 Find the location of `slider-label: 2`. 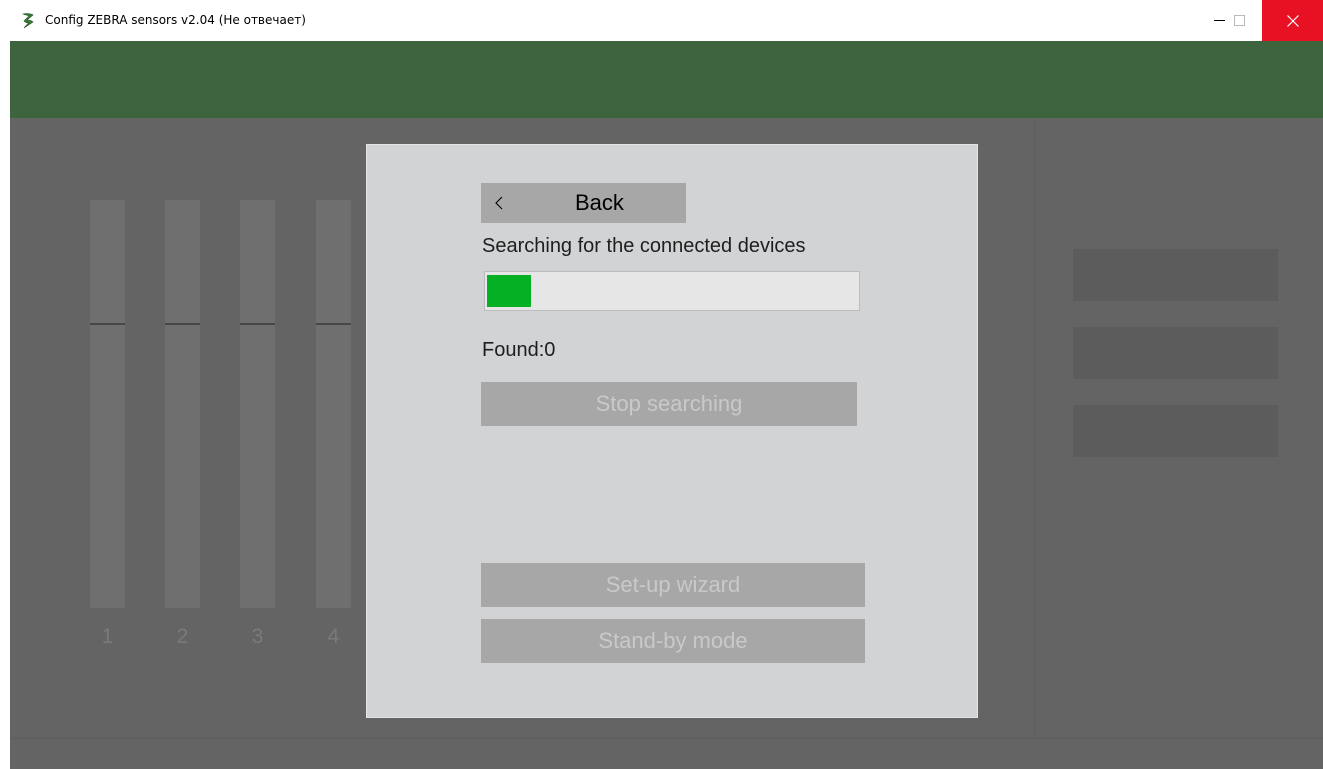

slider-label: 2 is located at coordinates (182, 636).